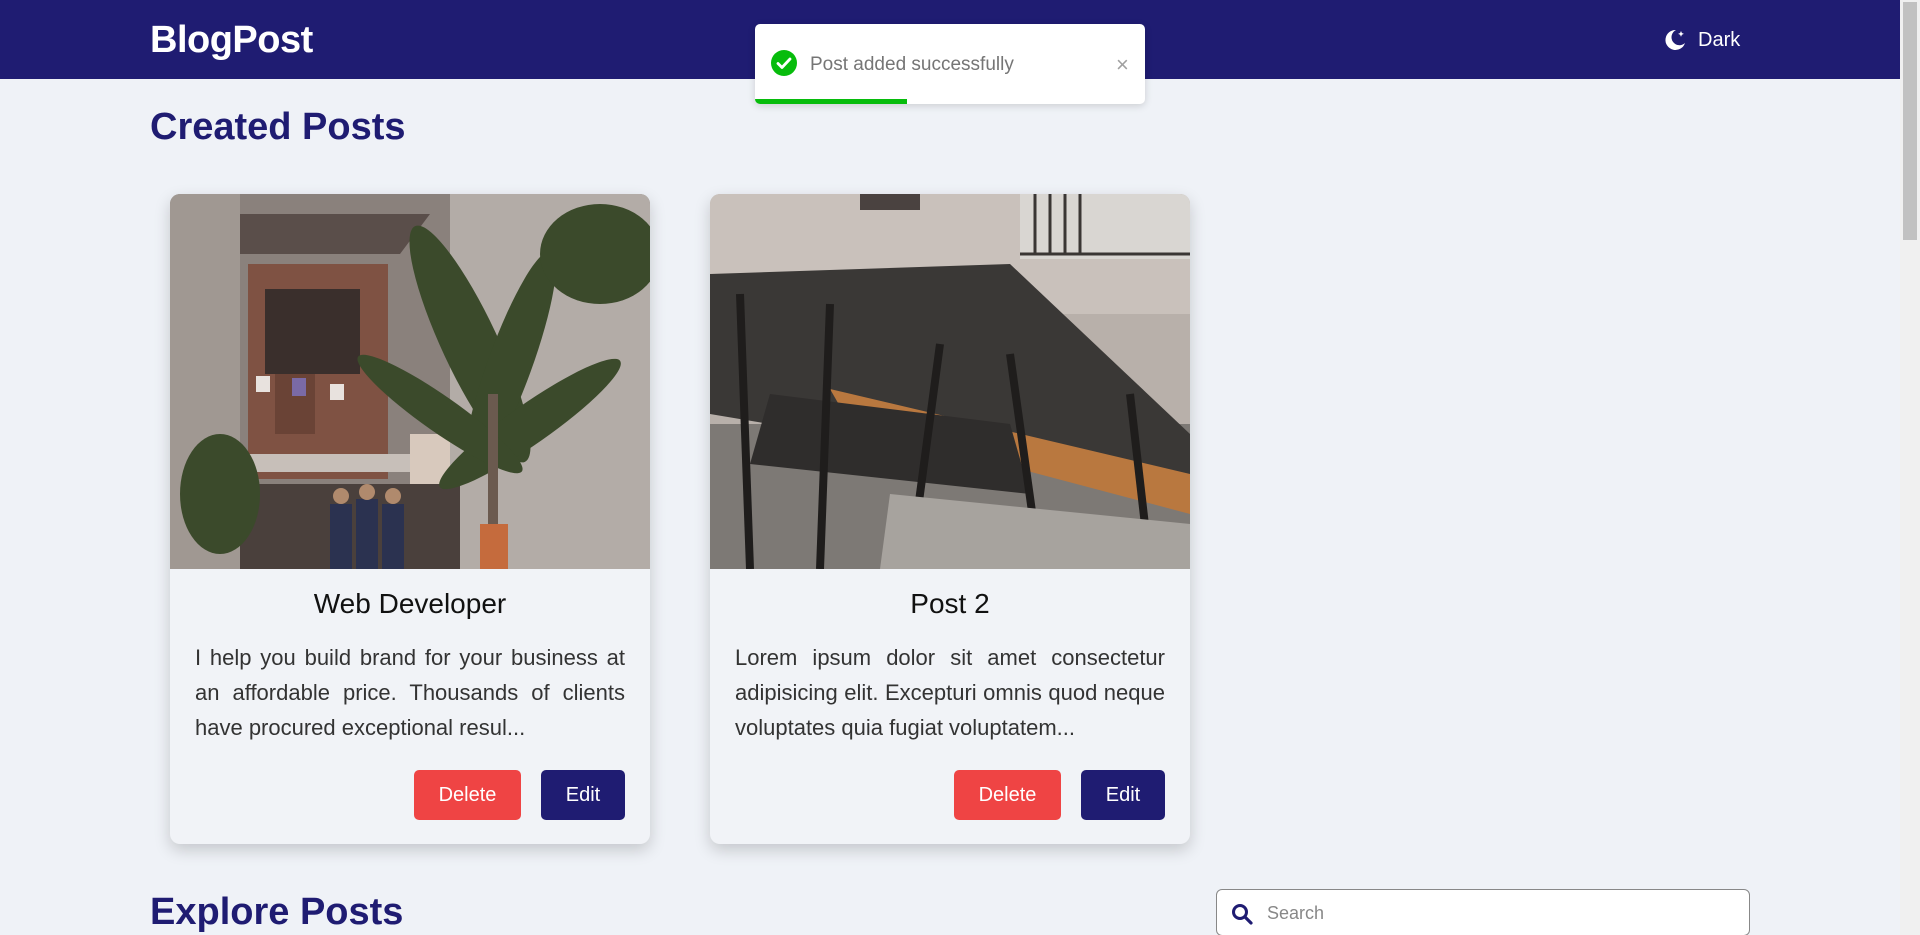 The width and height of the screenshot is (1920, 935). I want to click on search-input, so click(1502, 913).